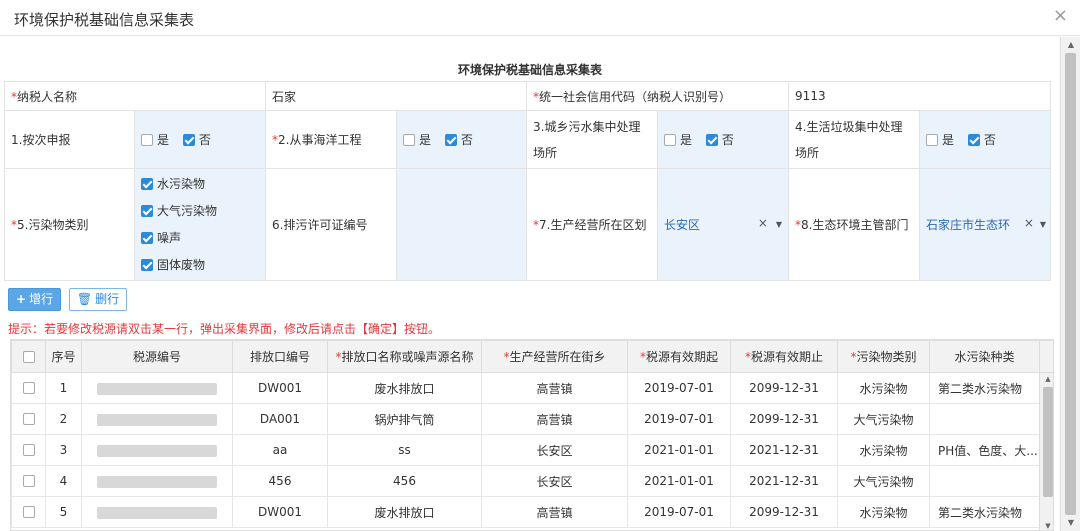  I want to click on row-number: 2, so click(63, 419).